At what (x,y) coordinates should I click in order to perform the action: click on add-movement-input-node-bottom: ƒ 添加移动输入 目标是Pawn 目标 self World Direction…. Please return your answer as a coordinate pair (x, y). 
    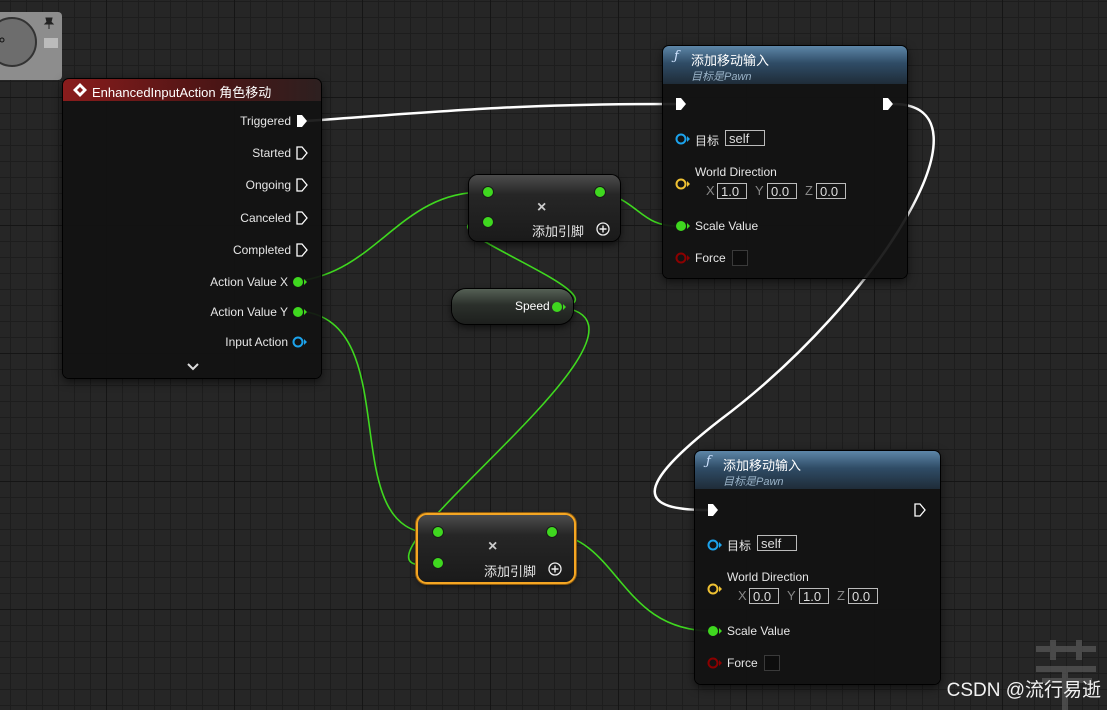
    Looking at the image, I should click on (817, 567).